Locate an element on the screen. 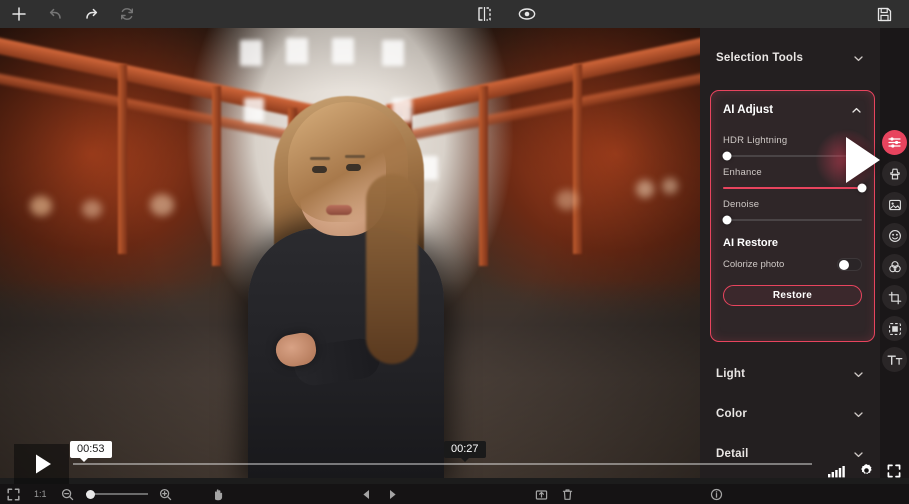 This screenshot has width=909, height=504. volume-icon is located at coordinates (836, 471).